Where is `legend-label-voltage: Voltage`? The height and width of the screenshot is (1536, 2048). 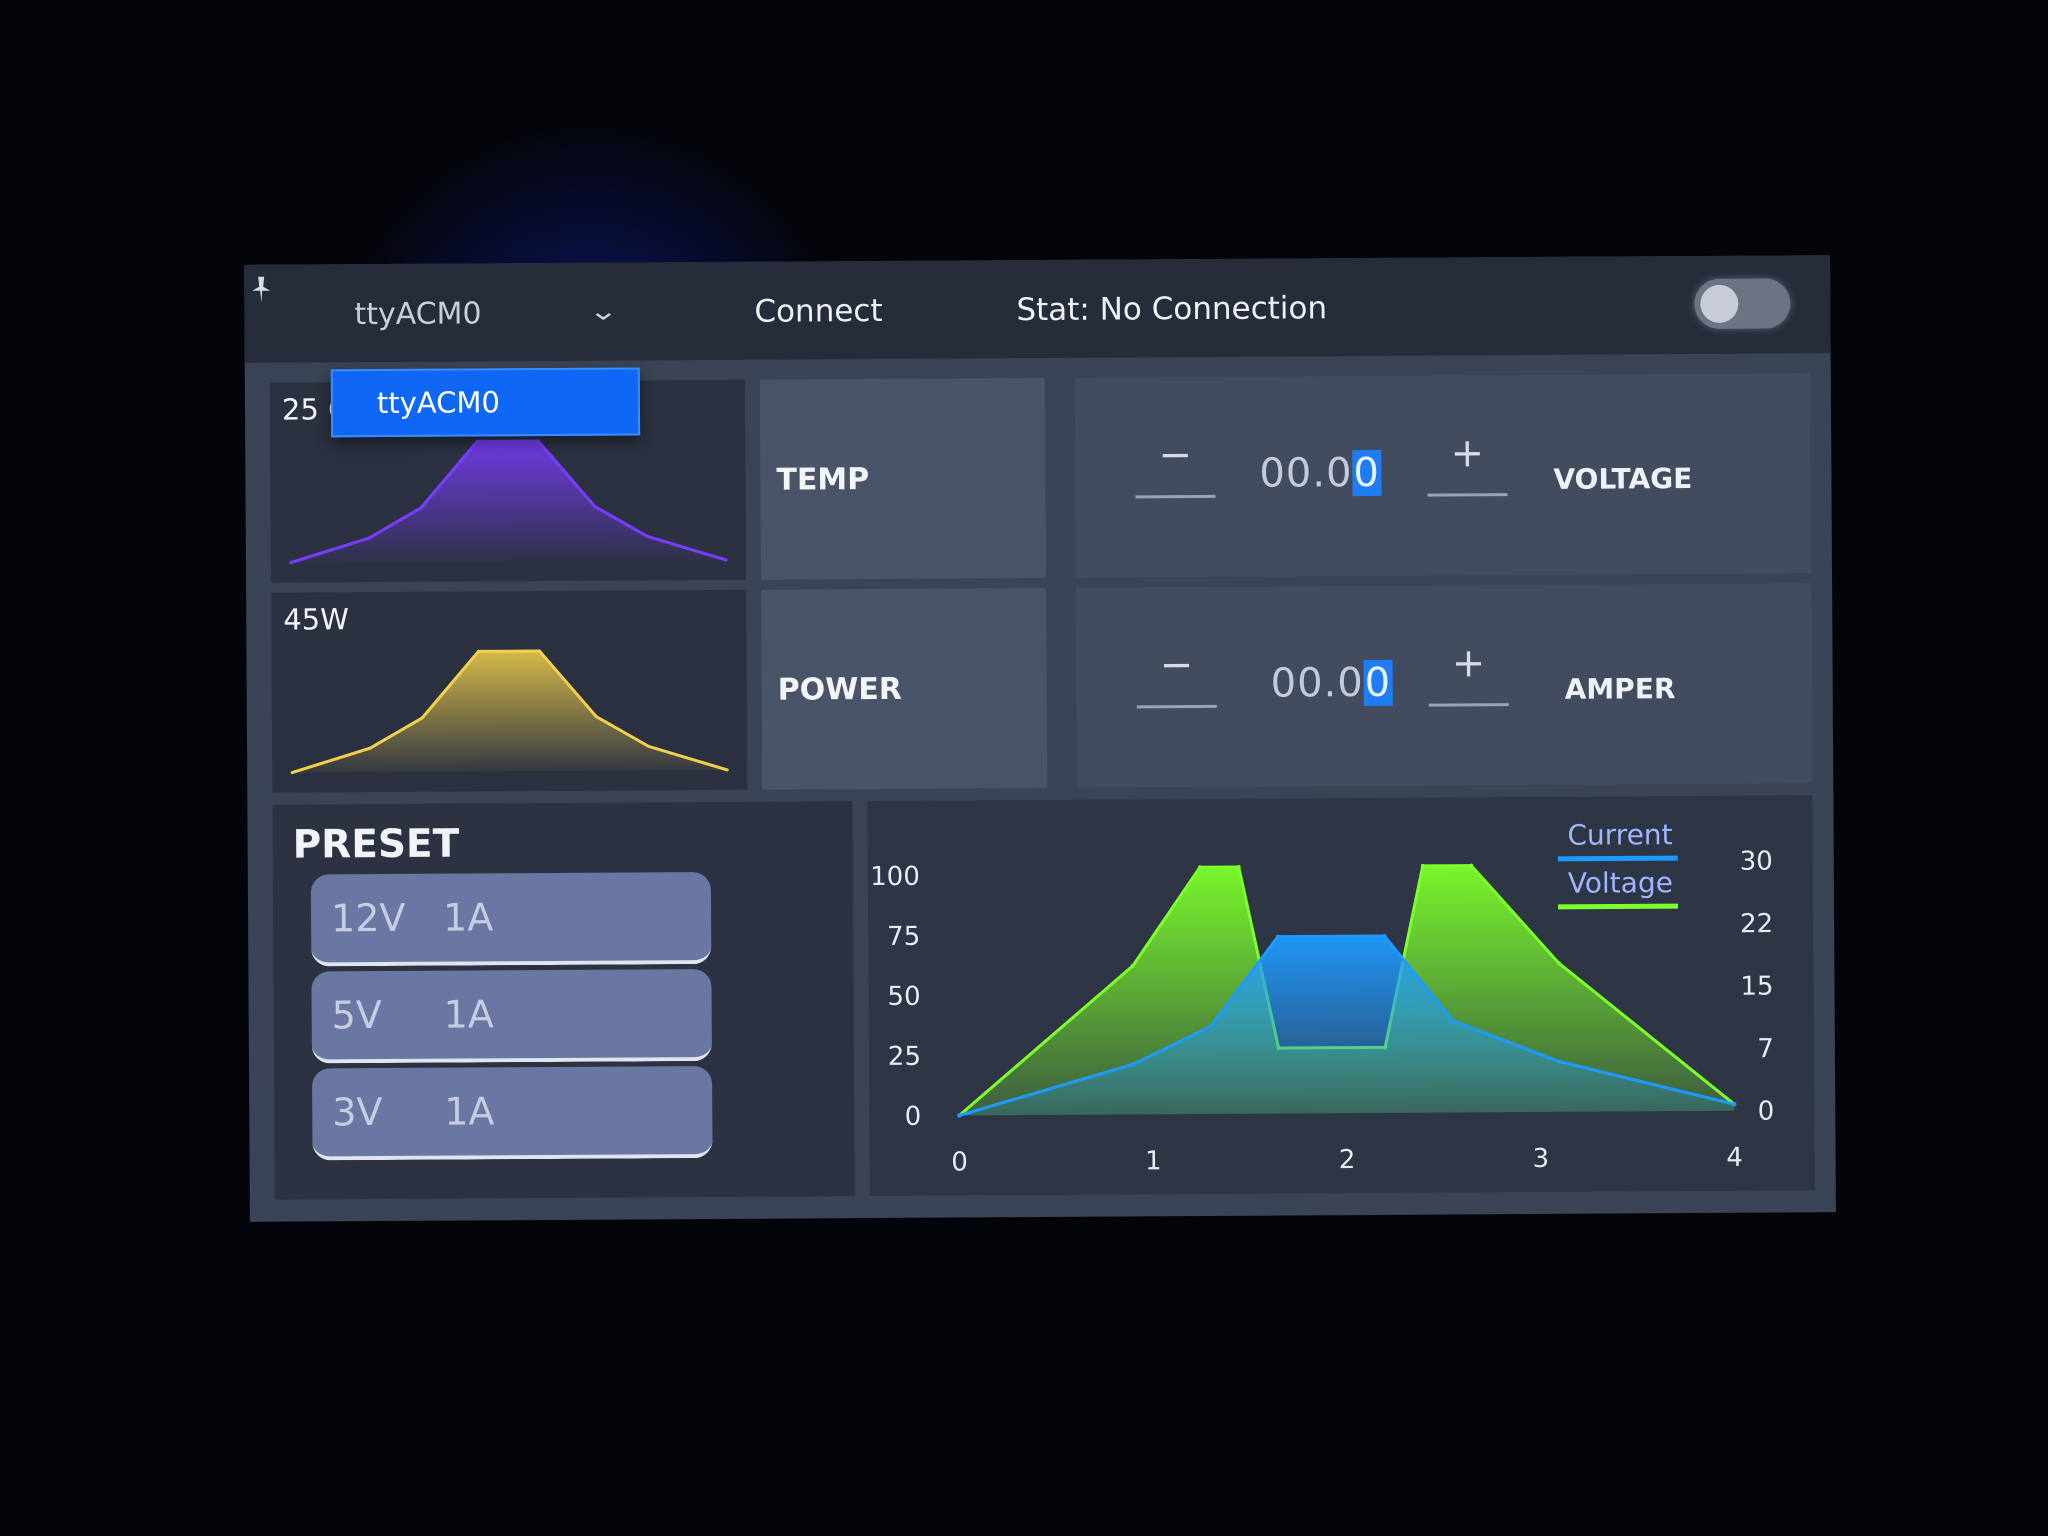
legend-label-voltage: Voltage is located at coordinates (1620, 883).